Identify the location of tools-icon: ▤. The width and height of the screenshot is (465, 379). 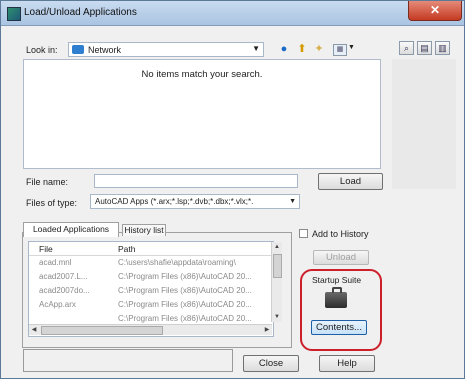
(424, 48).